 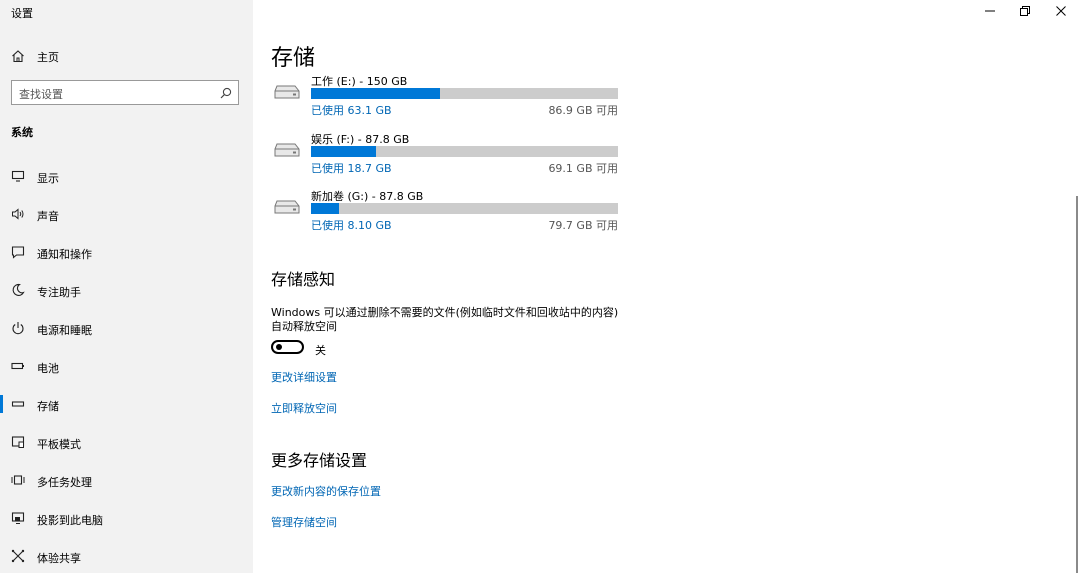 I want to click on sidebar-item-label: 多任务处理, so click(x=64, y=482).